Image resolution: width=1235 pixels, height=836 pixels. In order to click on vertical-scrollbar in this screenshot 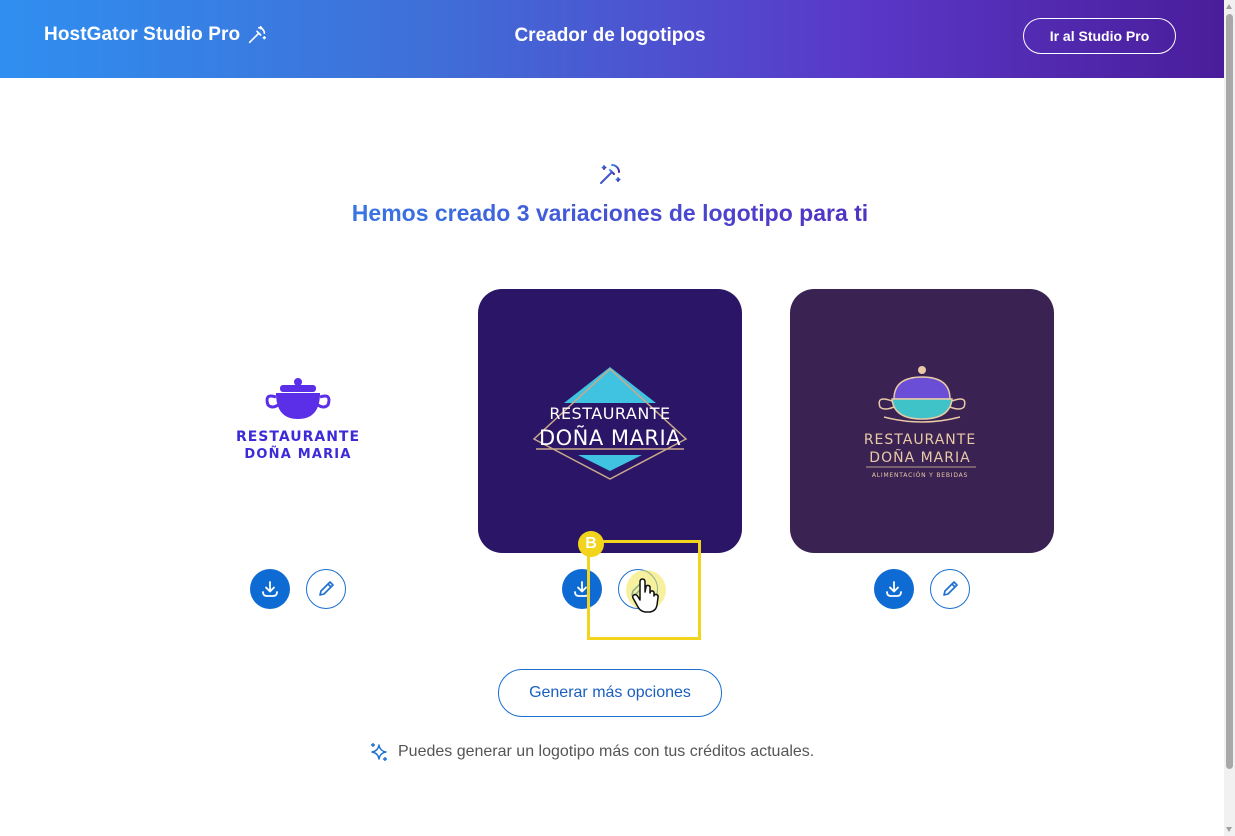, I will do `click(1229, 418)`.